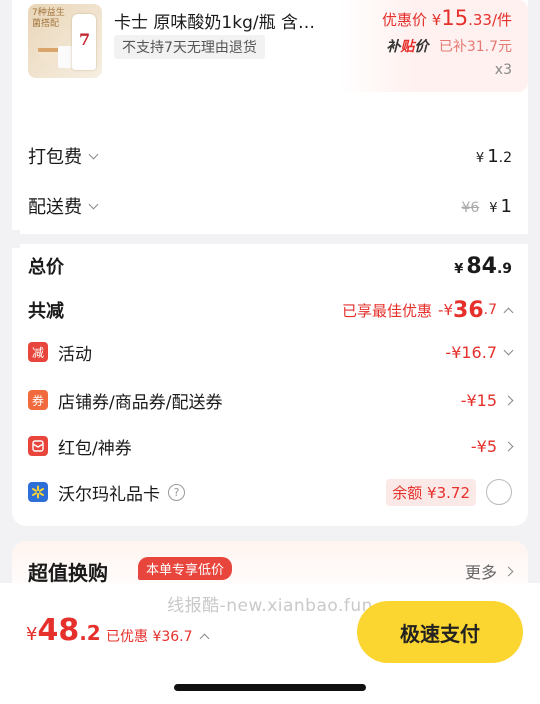 The height and width of the screenshot is (704, 540). I want to click on packaging-fee-label: 打包费, so click(55, 157).